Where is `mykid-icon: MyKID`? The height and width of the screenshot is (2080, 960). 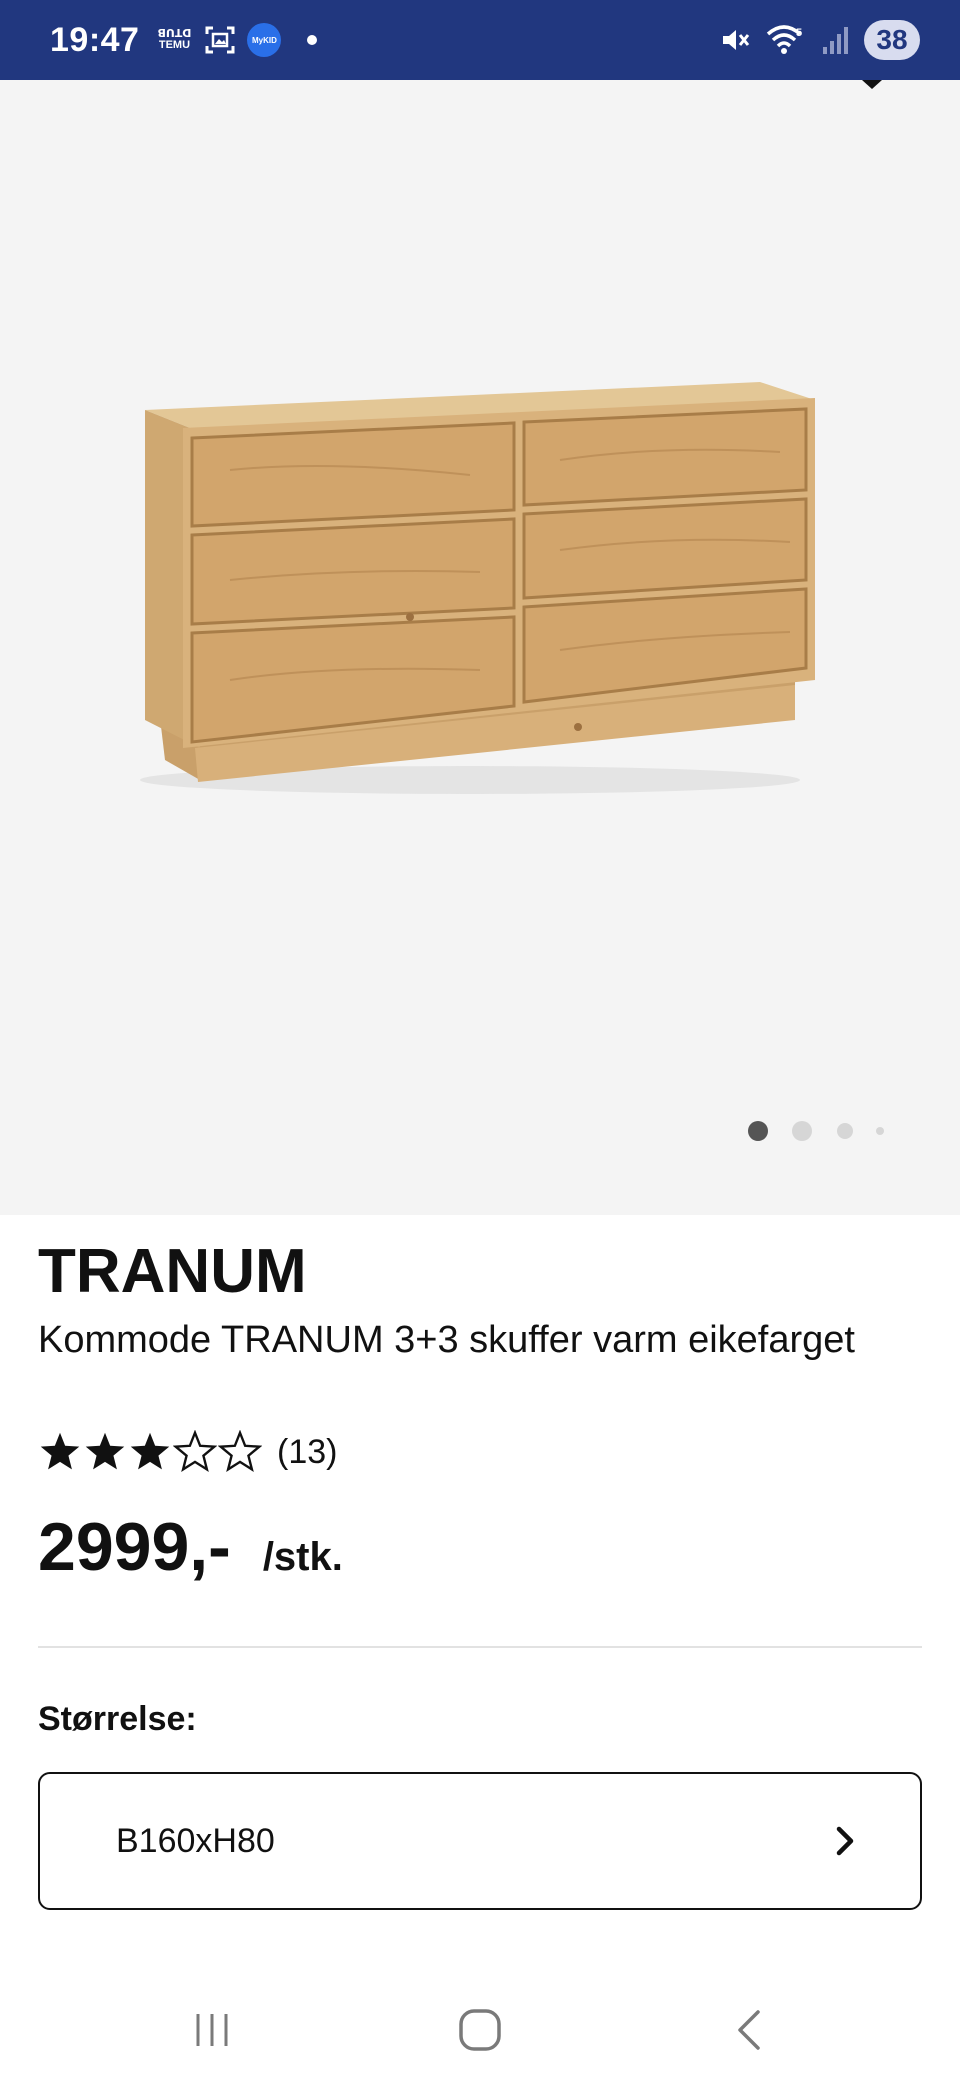 mykid-icon: MyKID is located at coordinates (264, 40).